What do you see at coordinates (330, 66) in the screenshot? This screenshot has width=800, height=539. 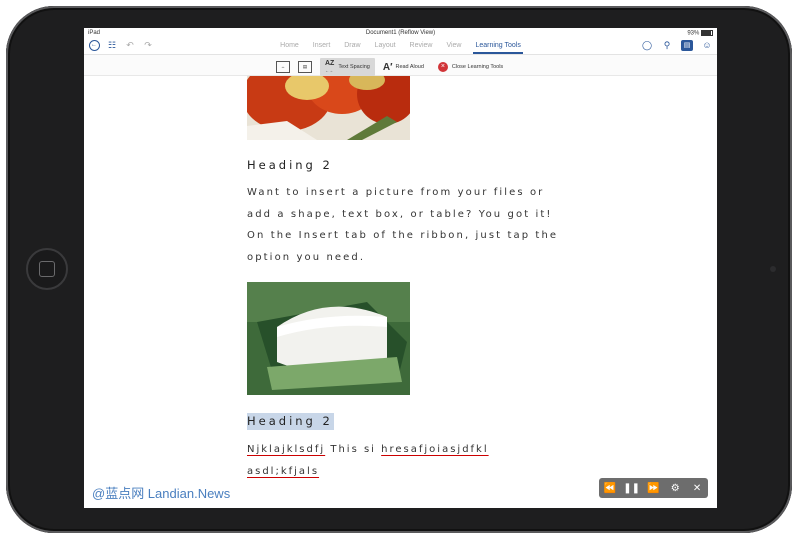 I see `text-spacing-icon: AZ ←→` at bounding box center [330, 66].